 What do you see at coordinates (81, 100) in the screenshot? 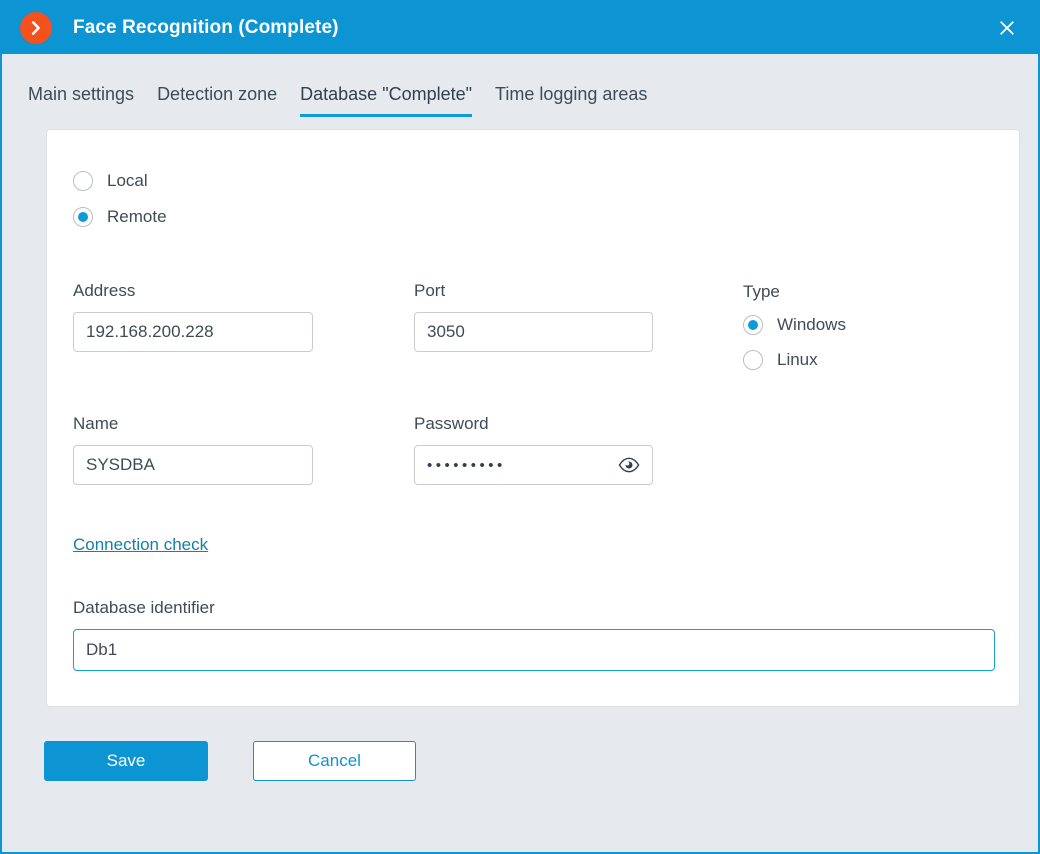
I see `tab-main-settings: Main settings` at bounding box center [81, 100].